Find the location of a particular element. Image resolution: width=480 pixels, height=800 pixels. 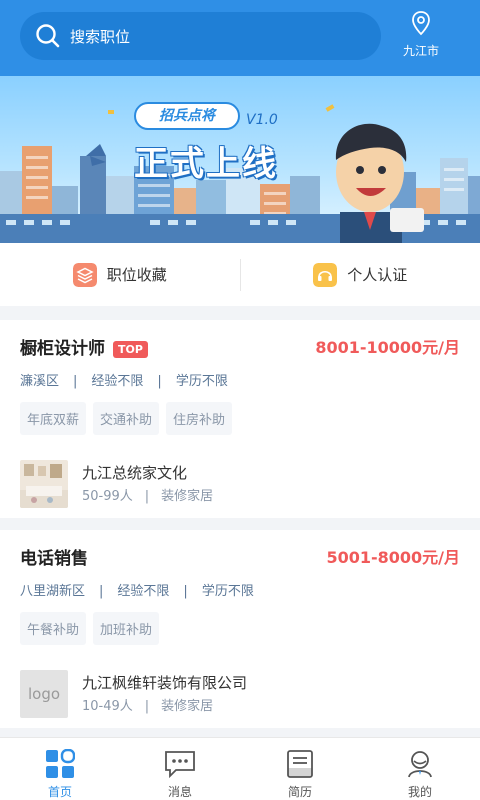

city-selector: 九江市 is located at coordinates (421, 34).